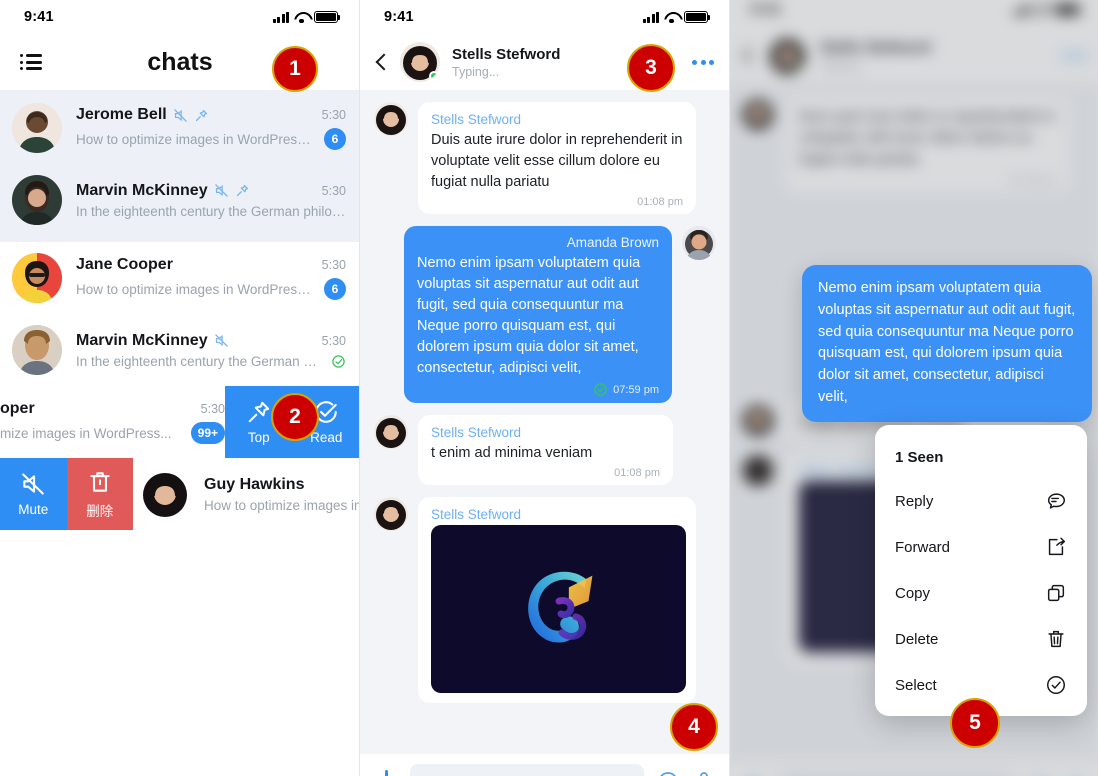 This screenshot has height=776, width=1098. I want to click on context-menu-label: Select, so click(916, 685).